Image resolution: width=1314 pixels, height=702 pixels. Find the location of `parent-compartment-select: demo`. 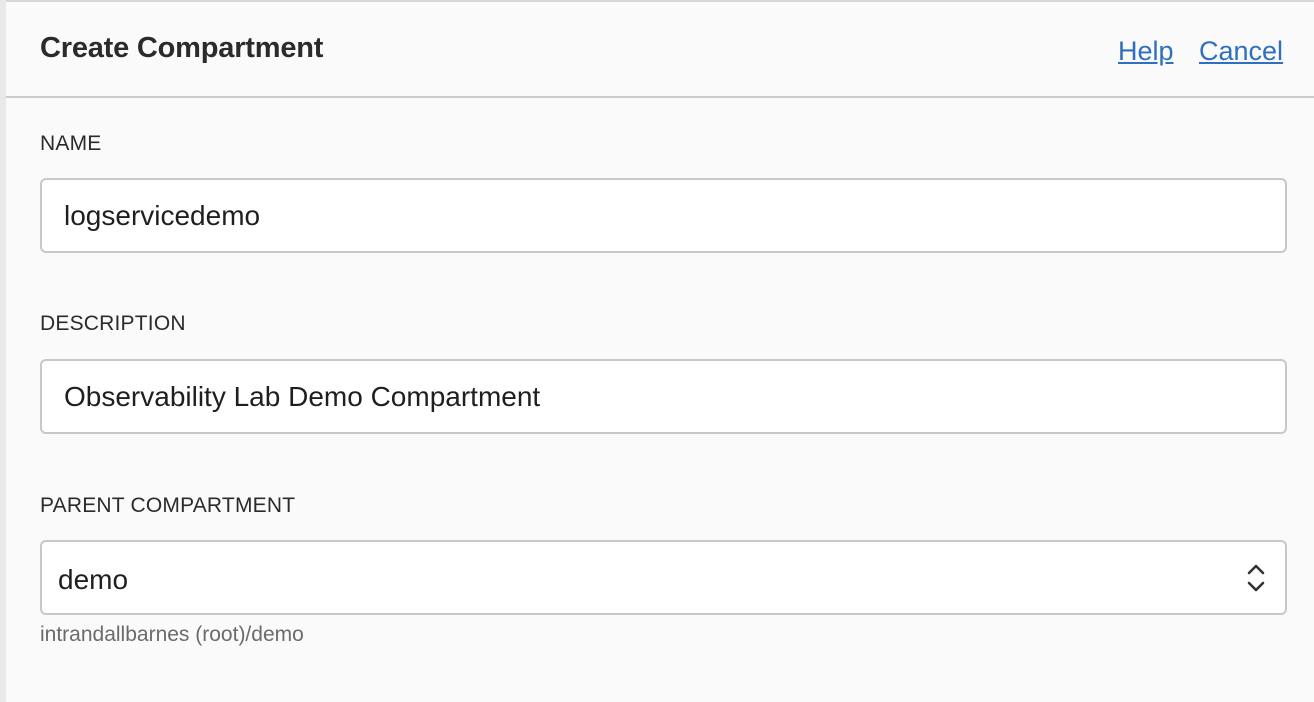

parent-compartment-select: demo is located at coordinates (663, 577).